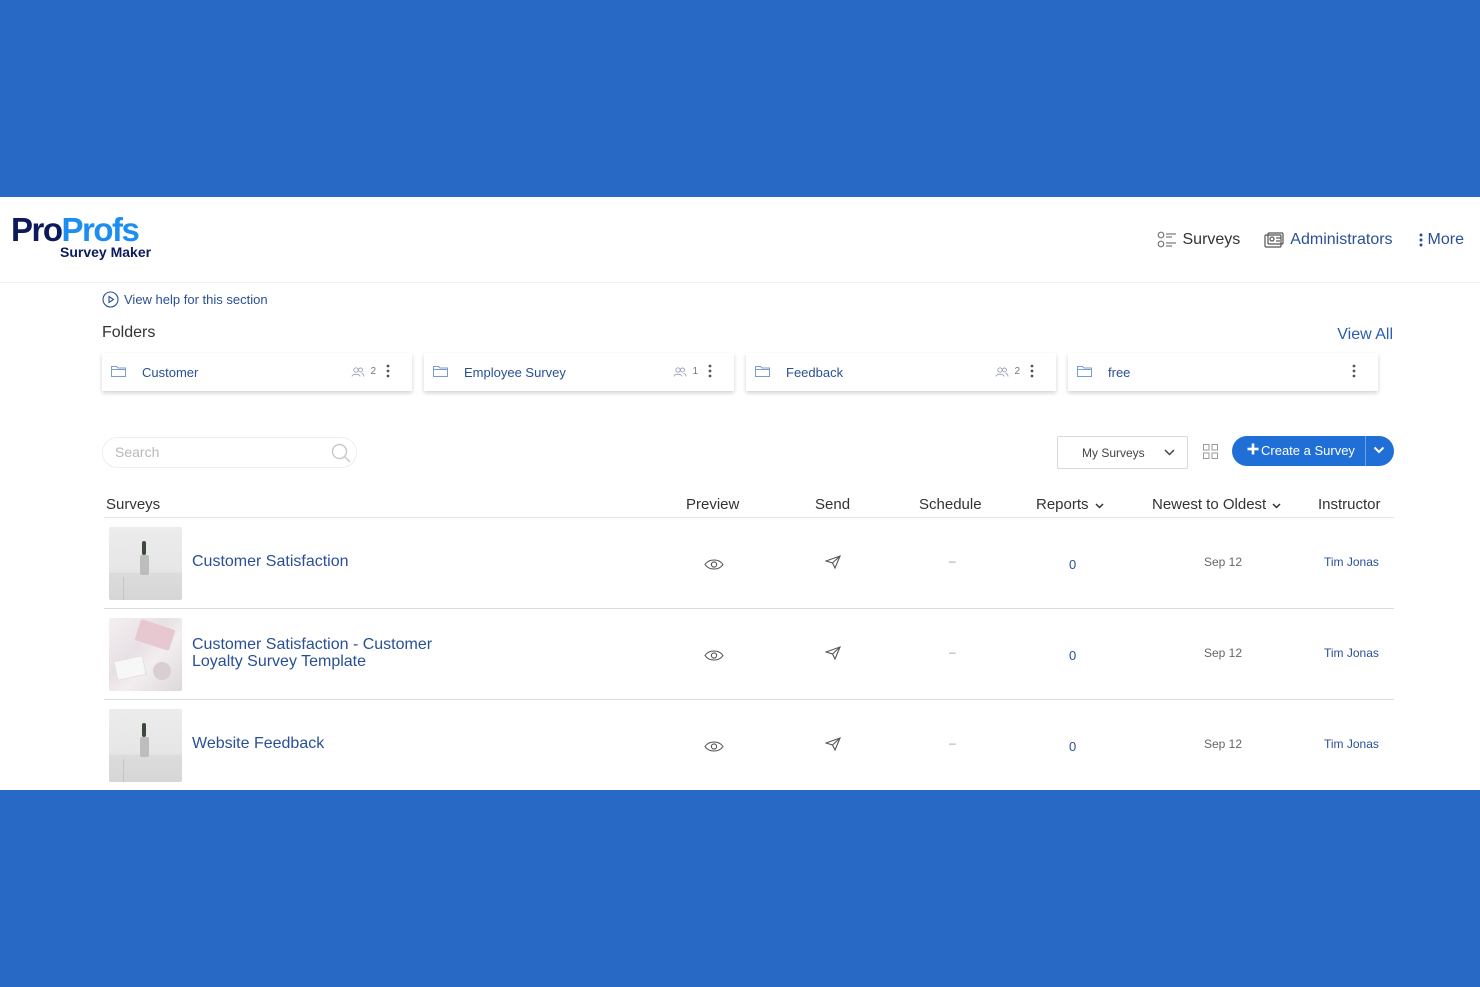  Describe the element at coordinates (1365, 335) in the screenshot. I see `view-all-link: View All` at that location.